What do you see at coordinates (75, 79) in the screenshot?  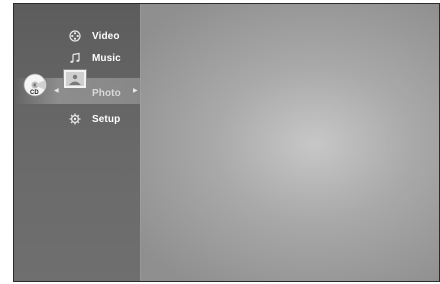 I see `photo-icon` at bounding box center [75, 79].